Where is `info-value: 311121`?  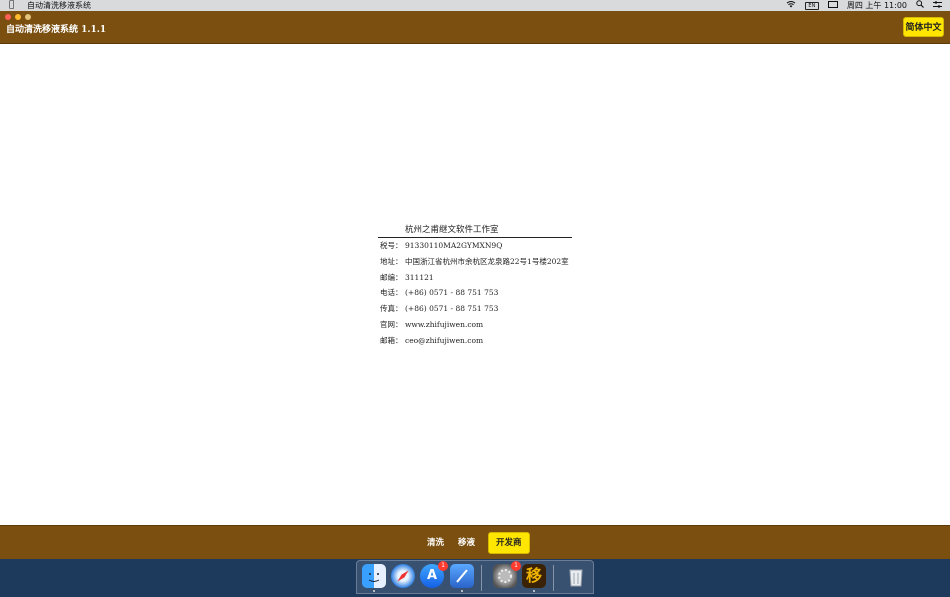 info-value: 311121 is located at coordinates (419, 277).